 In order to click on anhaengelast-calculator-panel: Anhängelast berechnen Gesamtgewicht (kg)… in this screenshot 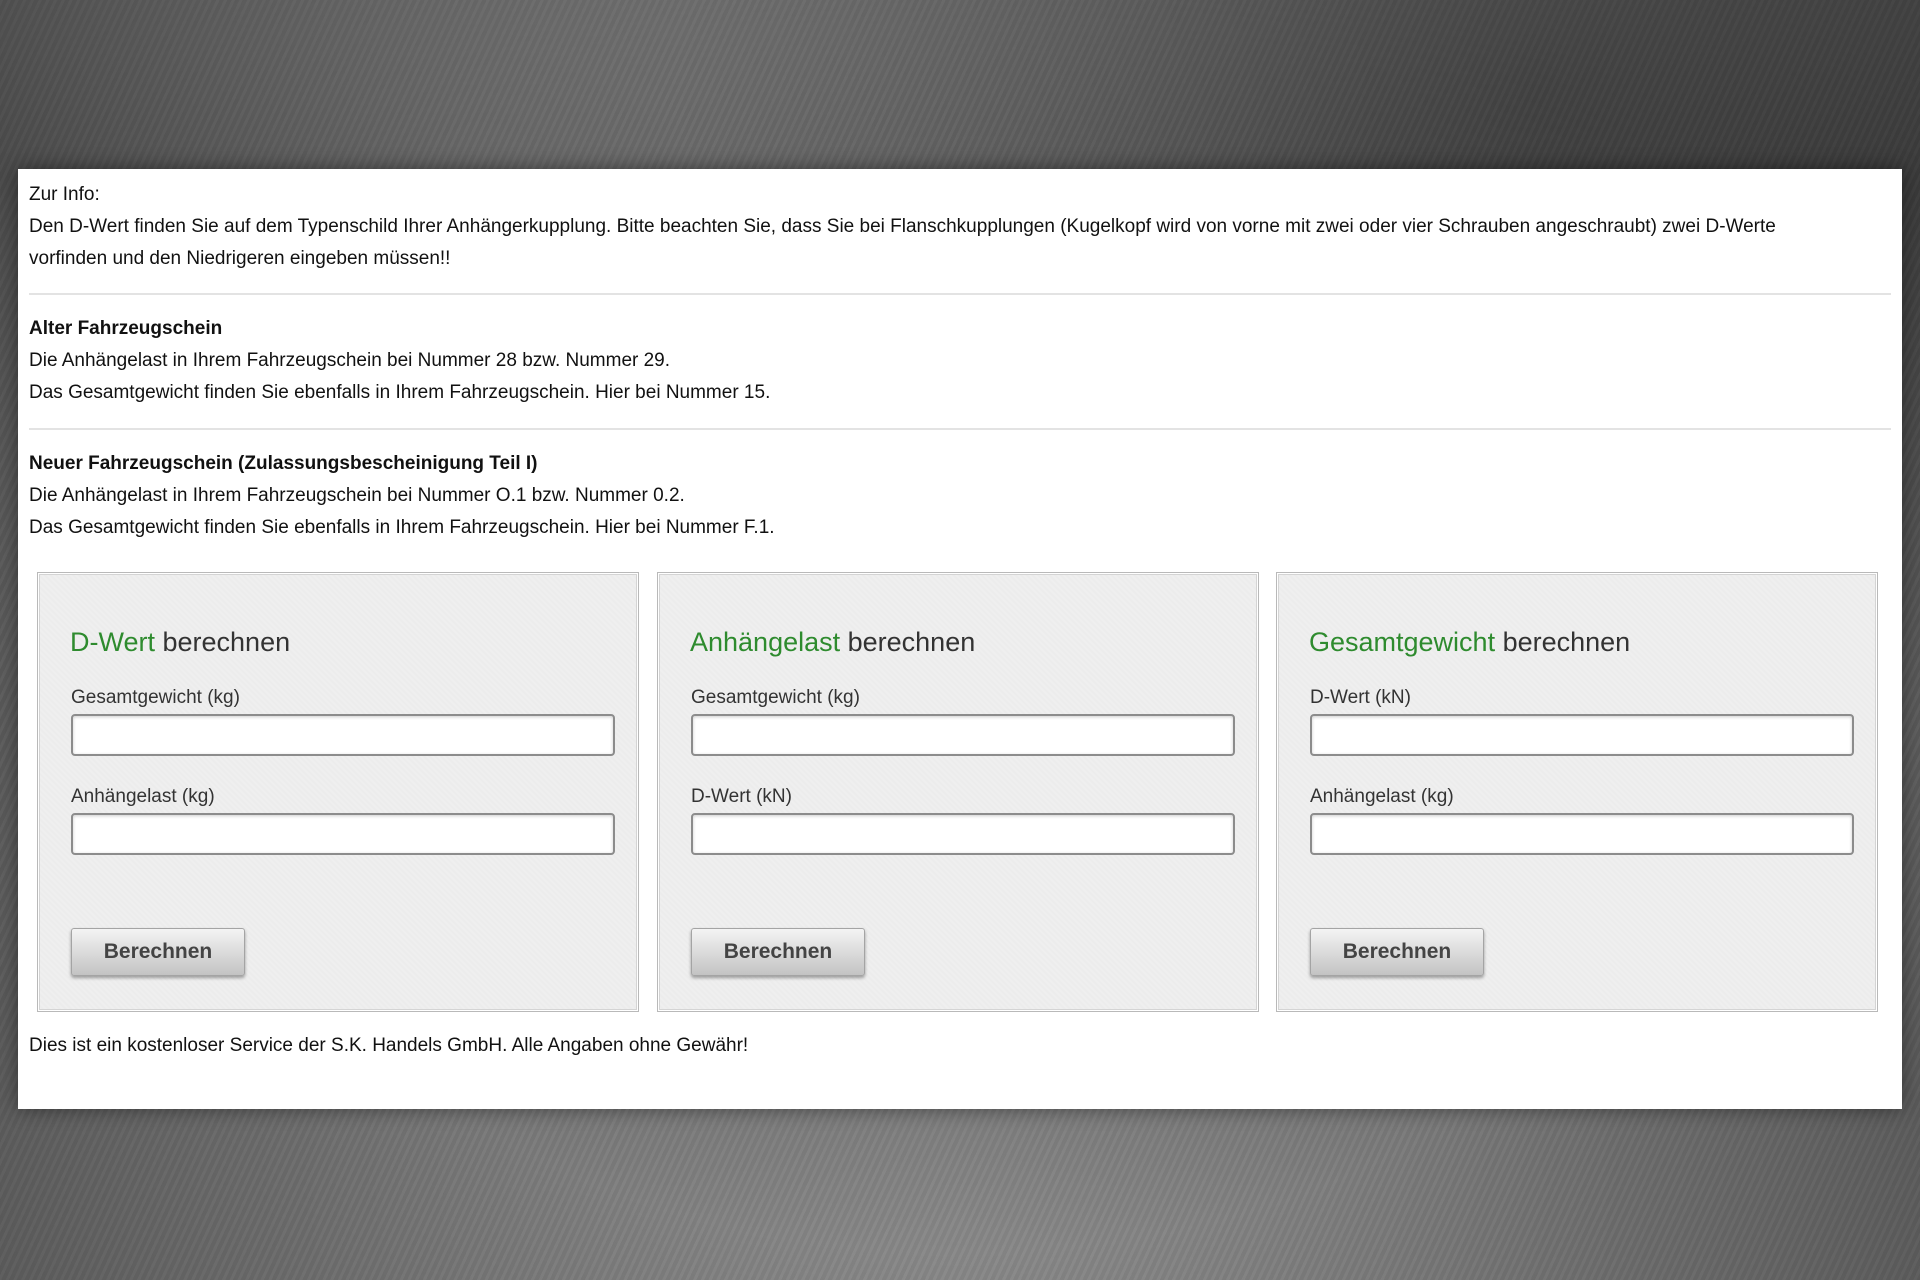, I will do `click(958, 792)`.